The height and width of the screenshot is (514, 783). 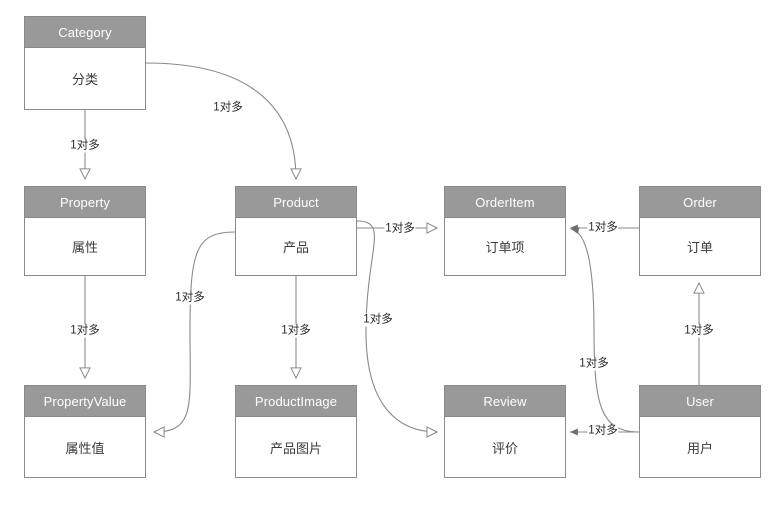 What do you see at coordinates (505, 401) in the screenshot?
I see `entity-review-name: Review` at bounding box center [505, 401].